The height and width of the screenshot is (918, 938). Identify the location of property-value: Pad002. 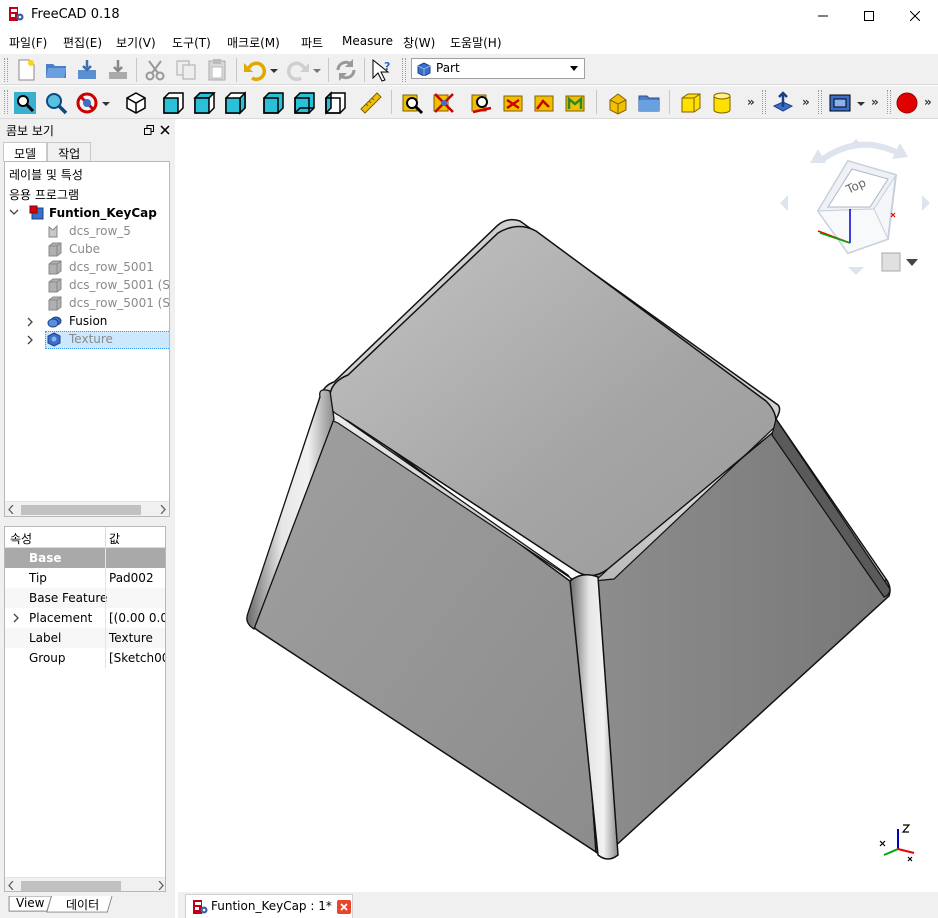
(131, 578).